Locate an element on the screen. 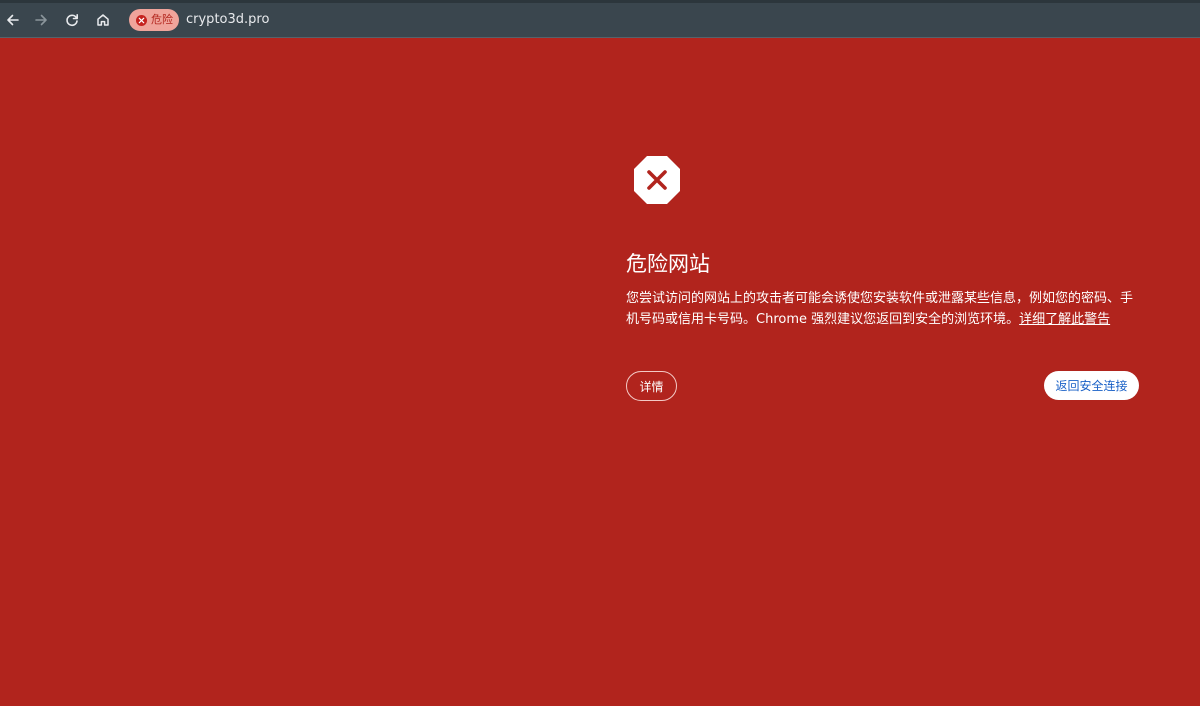 This screenshot has width=1200, height=706. home-icon is located at coordinates (103, 20).